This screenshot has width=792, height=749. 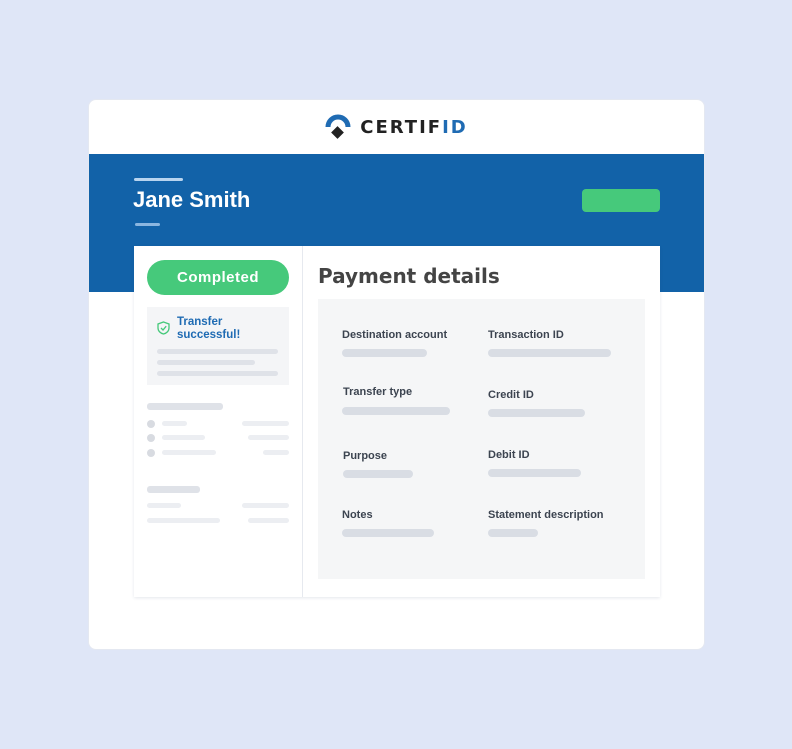 I want to click on certifid-logo: CERTIFID, so click(x=396, y=127).